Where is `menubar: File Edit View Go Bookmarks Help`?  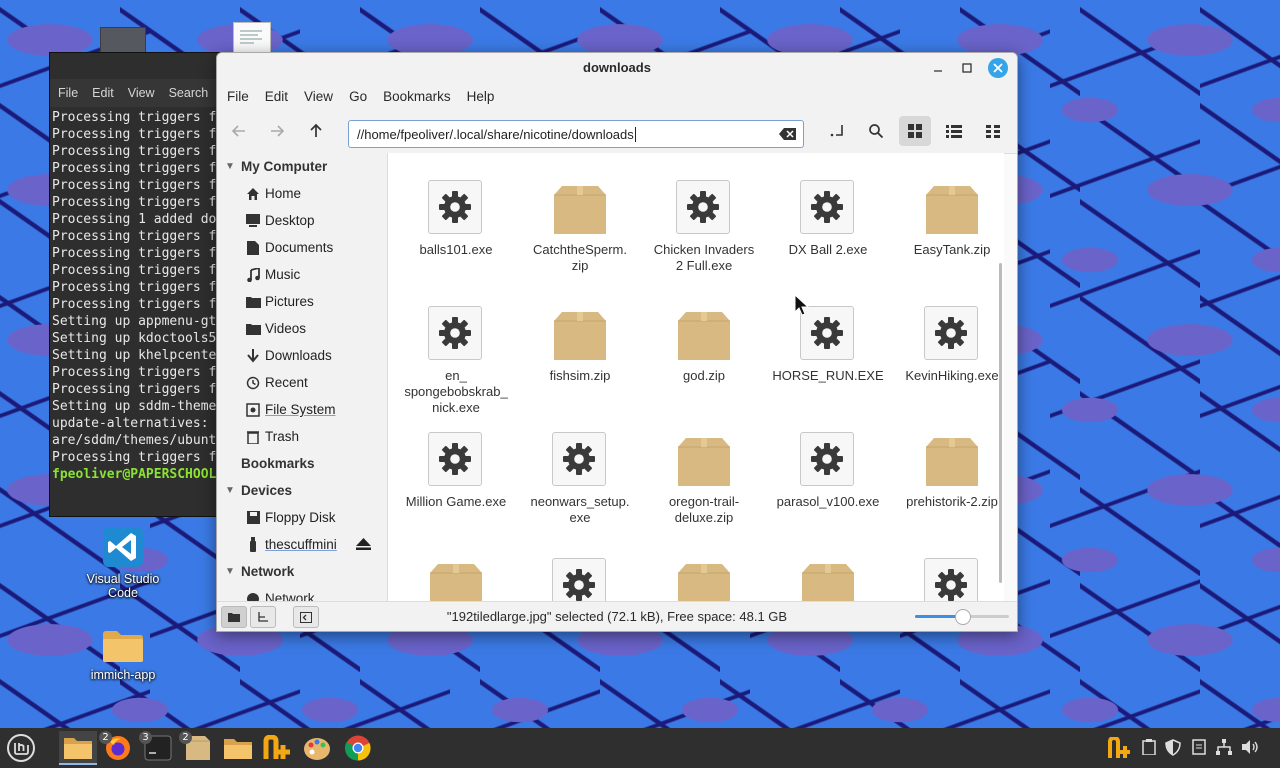 menubar: File Edit View Go Bookmarks Help is located at coordinates (617, 96).